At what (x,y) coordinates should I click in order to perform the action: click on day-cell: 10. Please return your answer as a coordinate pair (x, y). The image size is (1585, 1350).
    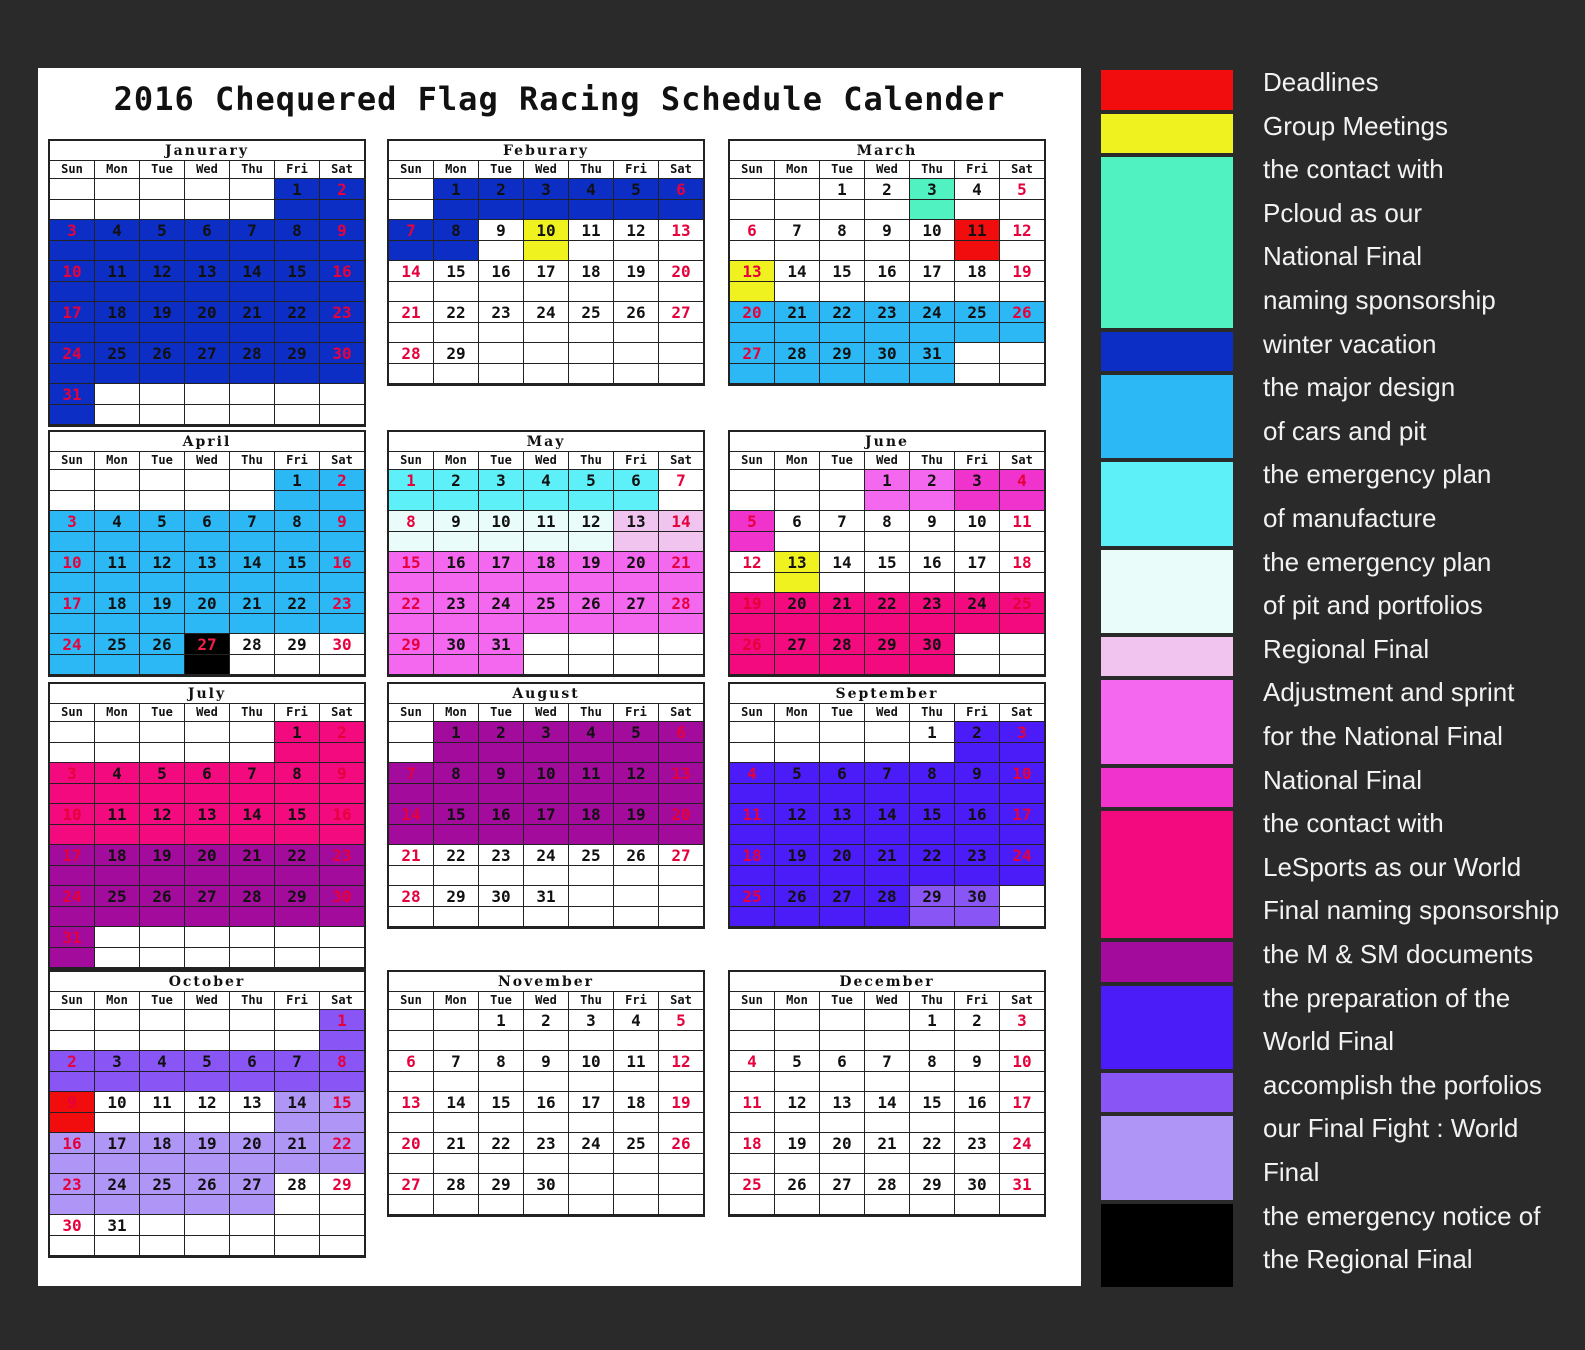
    Looking at the image, I should click on (501, 531).